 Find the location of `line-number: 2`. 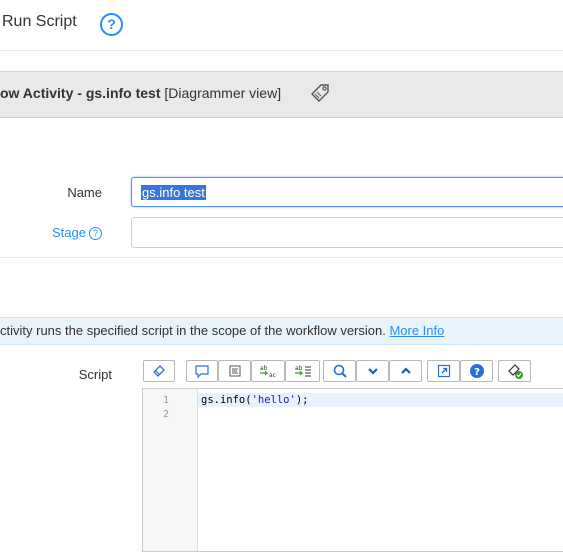

line-number: 2 is located at coordinates (165, 414).